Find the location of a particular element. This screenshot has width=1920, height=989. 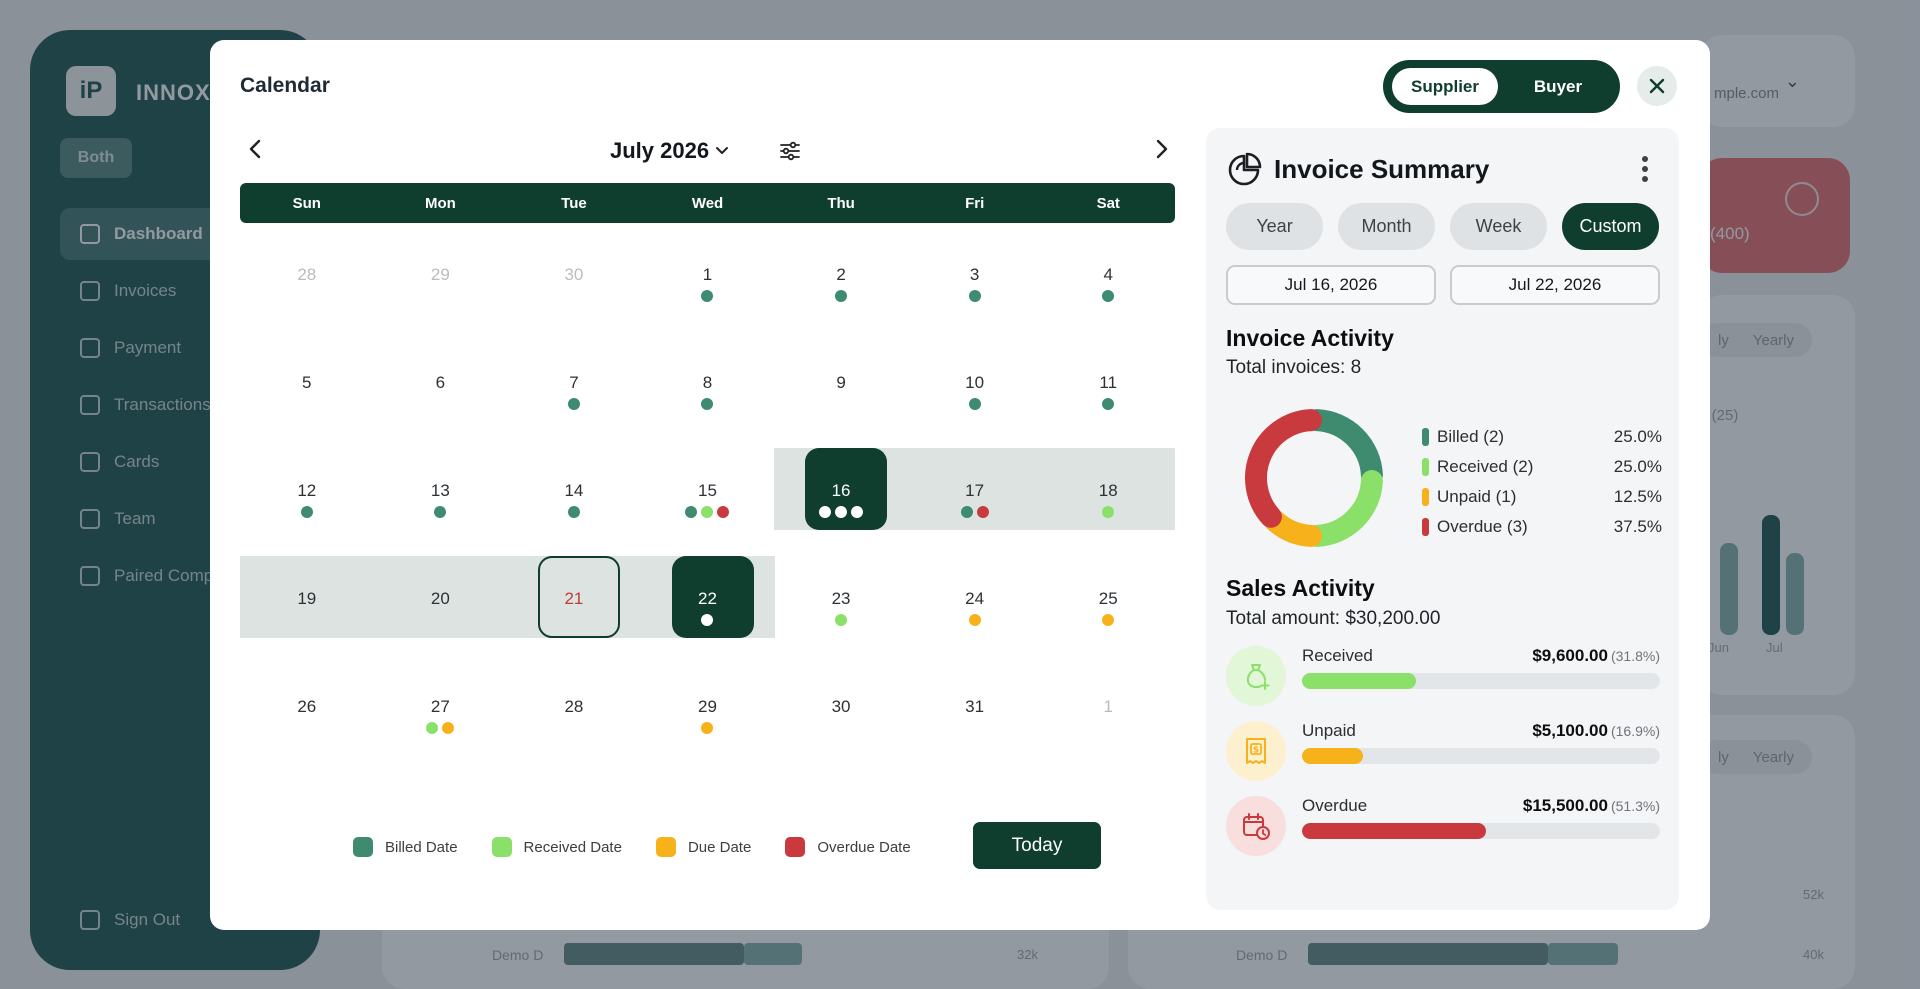

calendar-day: 20 is located at coordinates (441, 610).